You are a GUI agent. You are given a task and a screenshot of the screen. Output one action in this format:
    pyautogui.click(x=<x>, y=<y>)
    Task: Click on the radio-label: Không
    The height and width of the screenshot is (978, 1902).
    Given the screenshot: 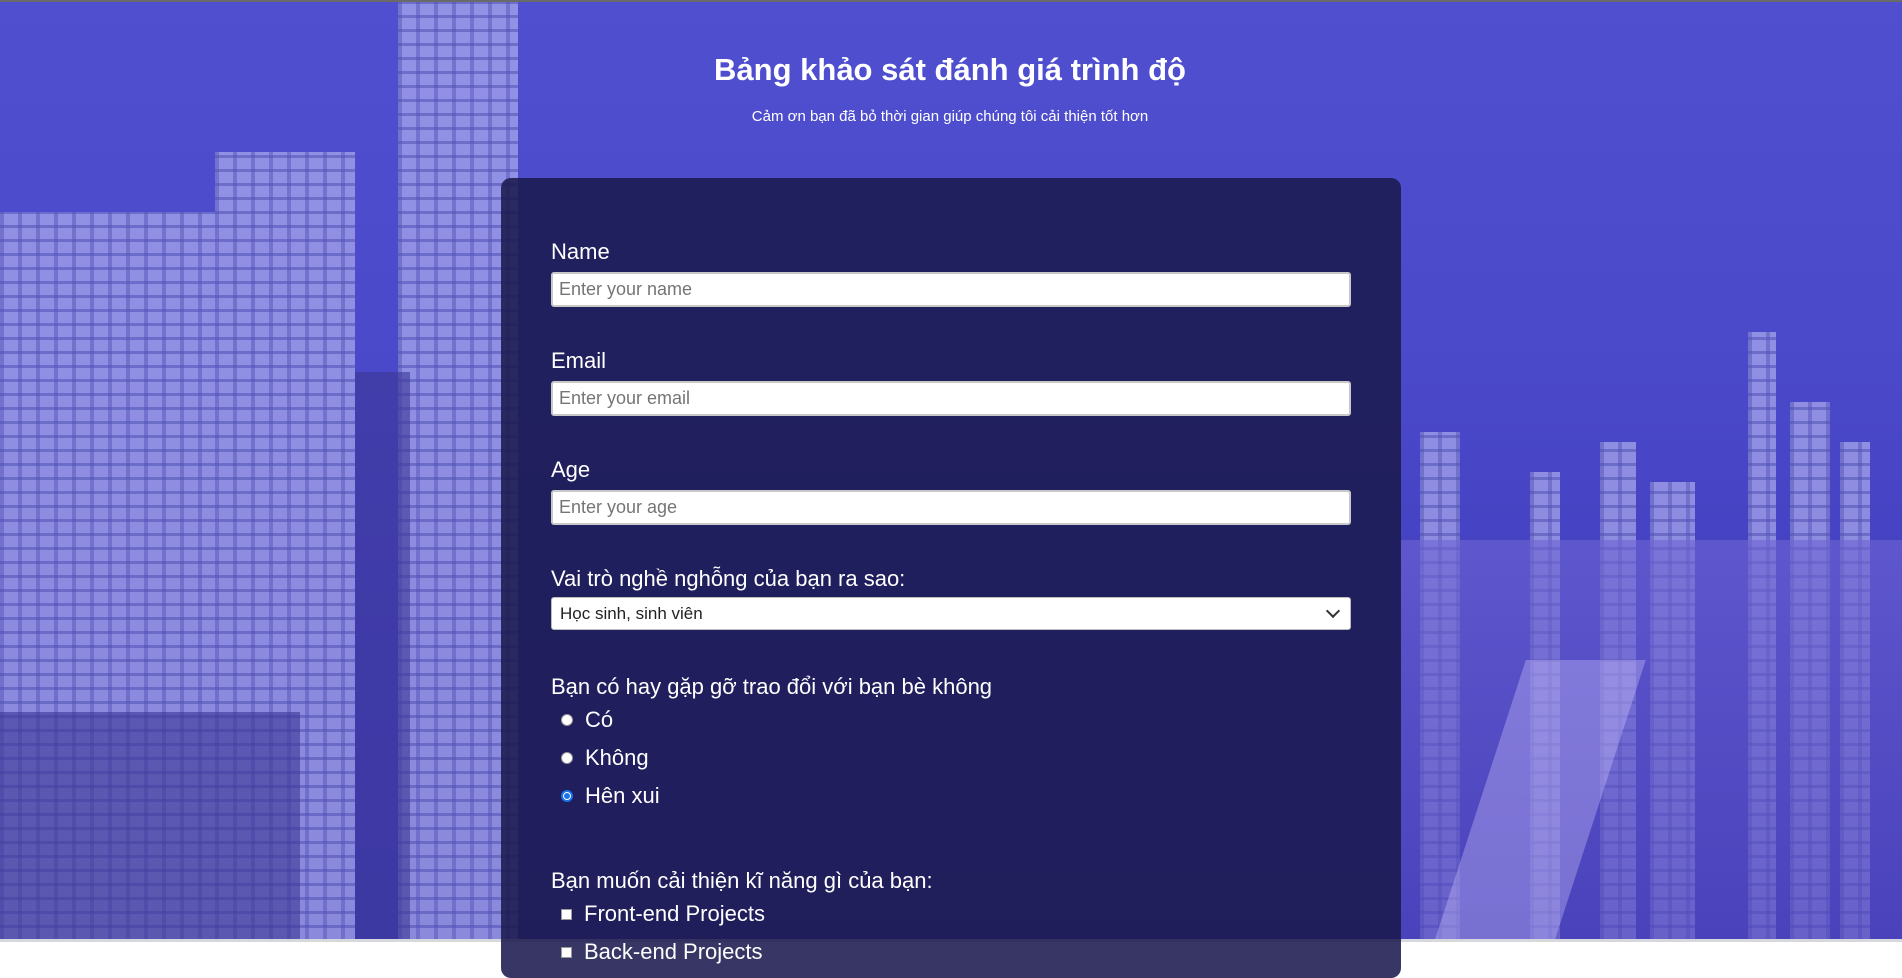 What is the action you would take?
    pyautogui.click(x=617, y=757)
    